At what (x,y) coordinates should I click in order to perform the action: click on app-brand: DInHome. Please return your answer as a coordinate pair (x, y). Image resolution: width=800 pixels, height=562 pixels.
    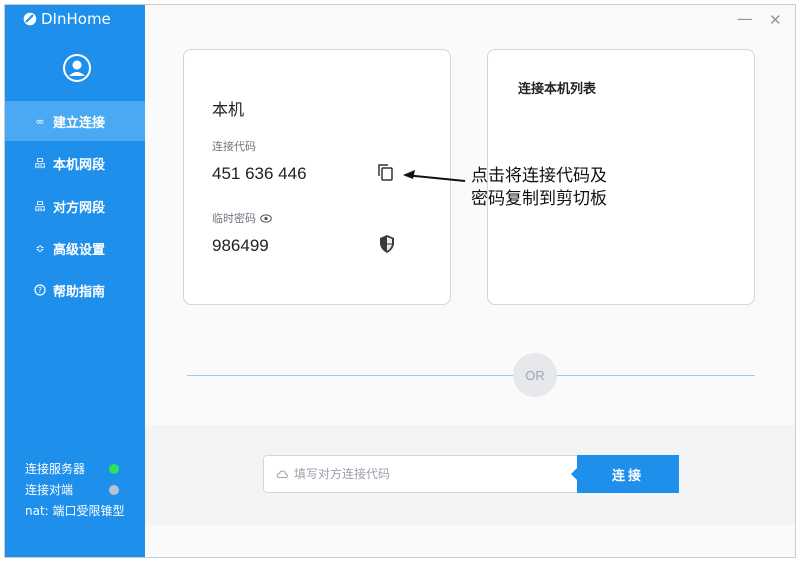
    Looking at the image, I should click on (67, 19).